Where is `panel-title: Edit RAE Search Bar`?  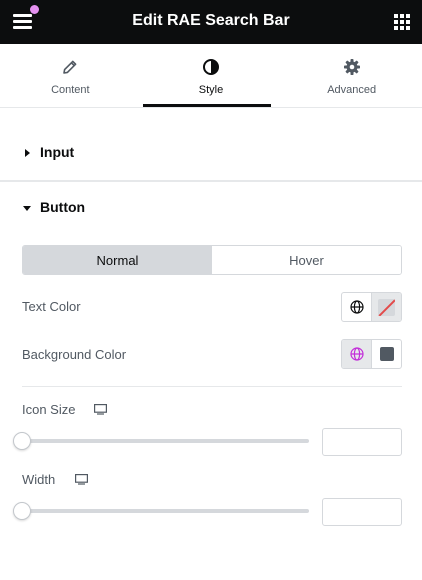 panel-title: Edit RAE Search Bar is located at coordinates (211, 20).